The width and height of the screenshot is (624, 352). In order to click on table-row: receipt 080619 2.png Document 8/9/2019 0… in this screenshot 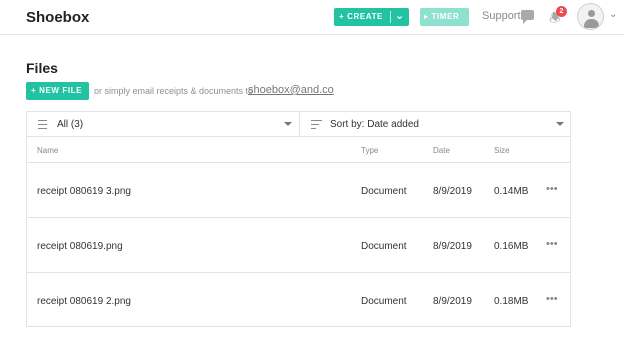, I will do `click(298, 300)`.